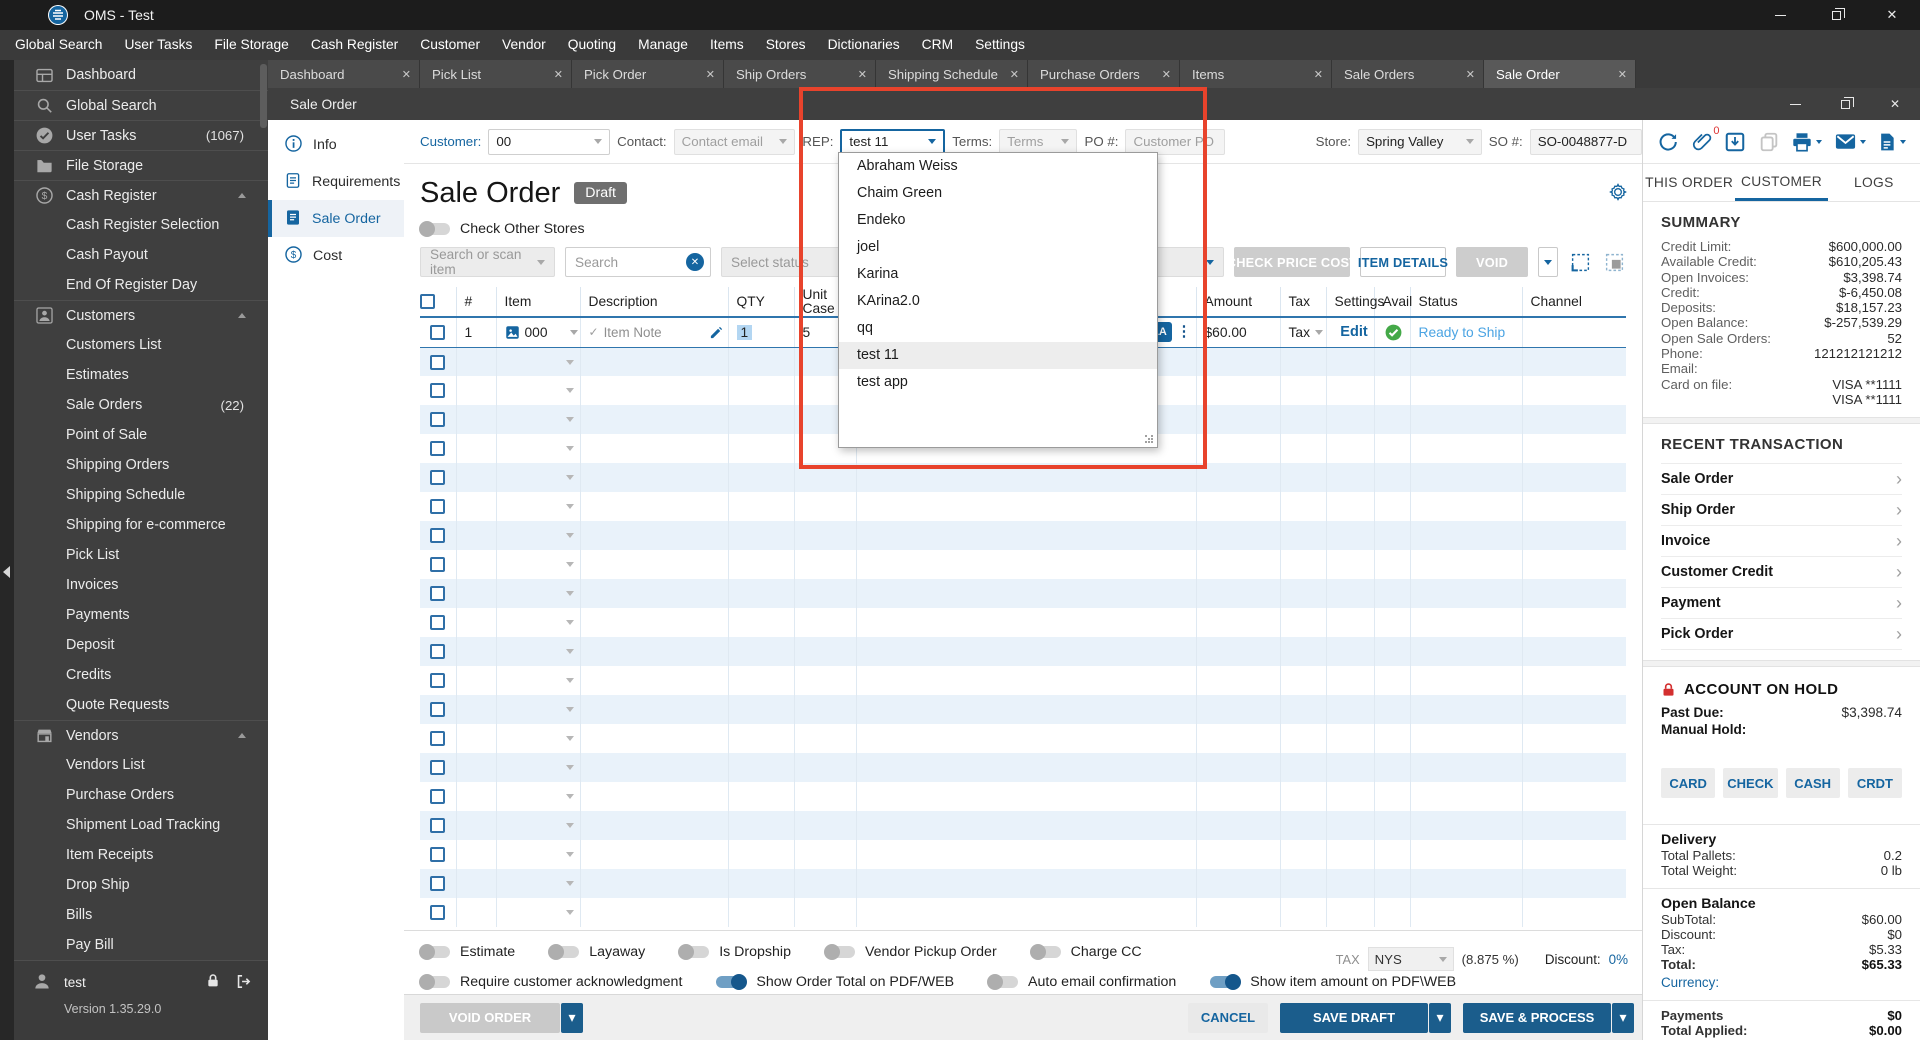  I want to click on contact-dropdown: Contact email, so click(734, 141).